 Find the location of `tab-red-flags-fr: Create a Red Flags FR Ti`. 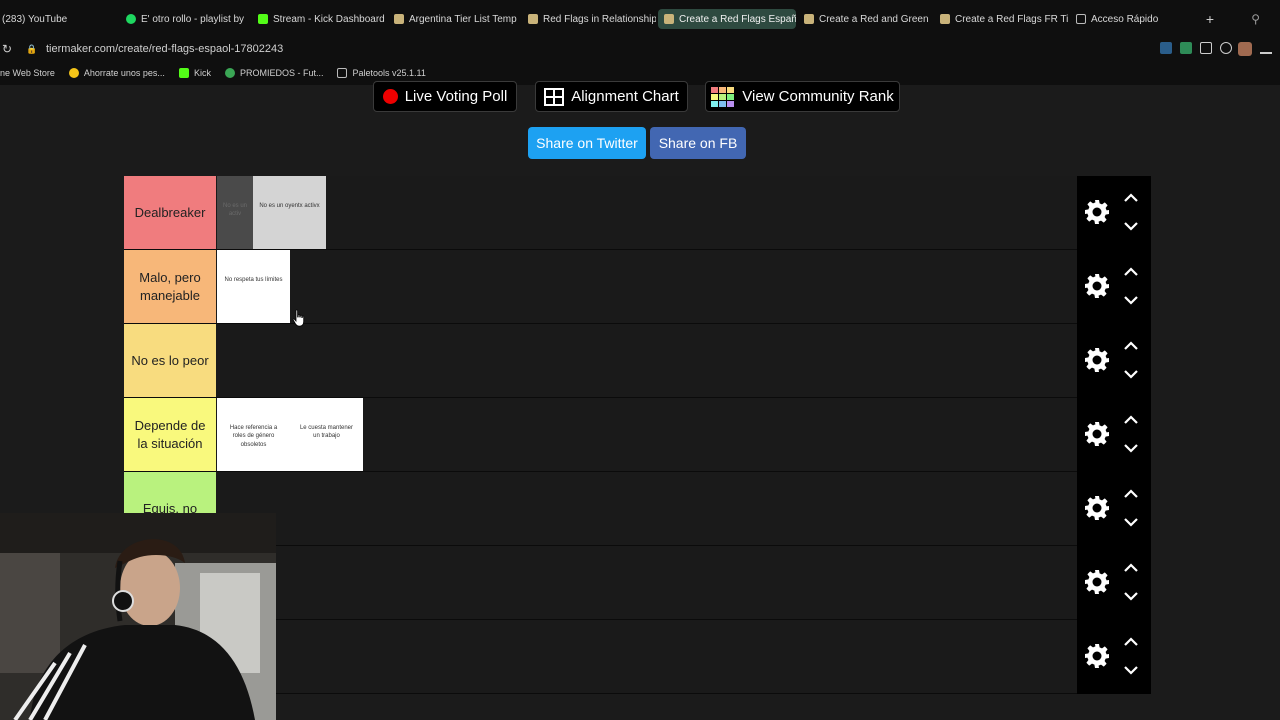

tab-red-flags-fr: Create a Red Flags FR Ti is located at coordinates (1001, 19).